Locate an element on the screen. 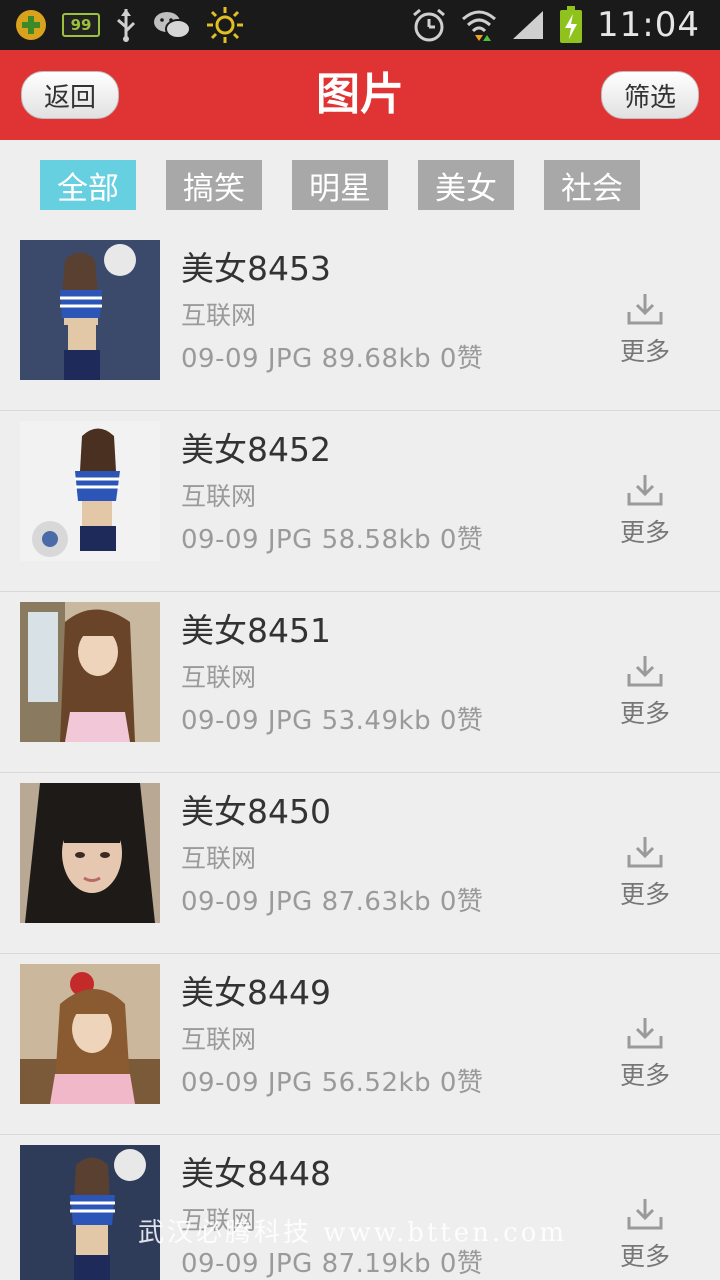 The image size is (720, 1280). category-tabs: 全部 搞笑 明星 美女 社会 is located at coordinates (360, 185).